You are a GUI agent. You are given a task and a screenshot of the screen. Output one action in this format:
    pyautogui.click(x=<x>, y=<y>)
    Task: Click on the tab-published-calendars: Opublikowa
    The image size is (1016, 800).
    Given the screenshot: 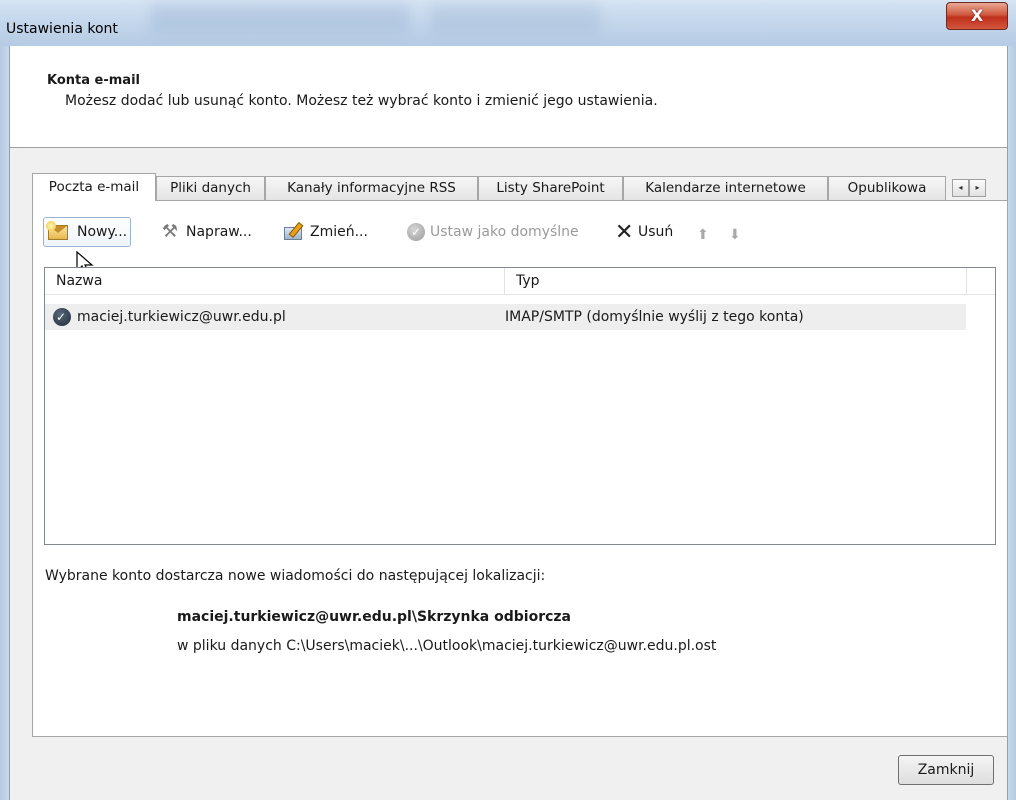 What is the action you would take?
    pyautogui.click(x=887, y=188)
    